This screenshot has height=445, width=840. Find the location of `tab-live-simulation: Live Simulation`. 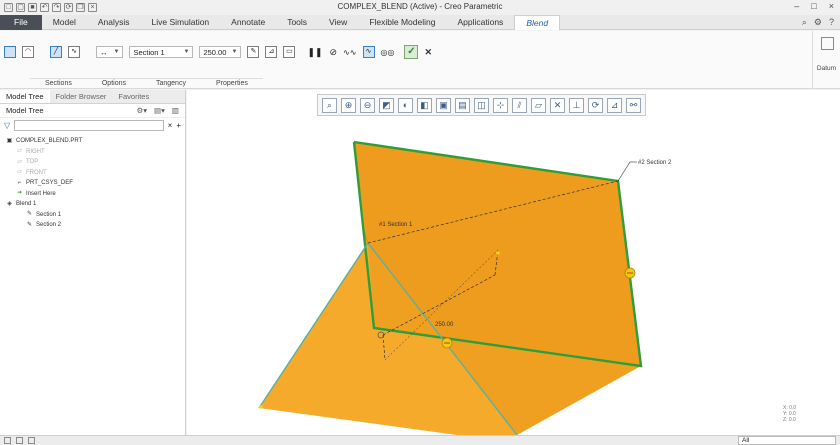

tab-live-simulation: Live Simulation is located at coordinates (181, 22).